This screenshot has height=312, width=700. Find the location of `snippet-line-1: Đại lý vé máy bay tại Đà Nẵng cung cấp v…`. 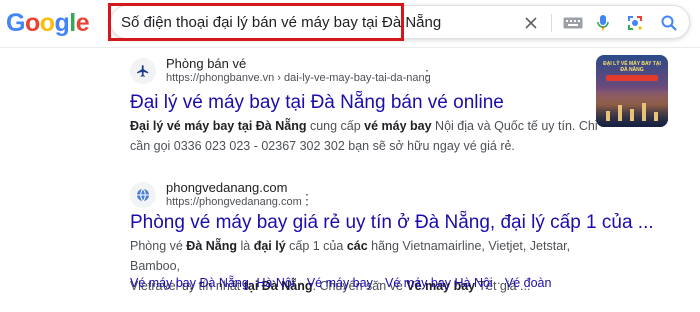

snippet-line-1: Đại lý vé máy bay tại Đà Nẵng cung cấp v… is located at coordinates (365, 126).